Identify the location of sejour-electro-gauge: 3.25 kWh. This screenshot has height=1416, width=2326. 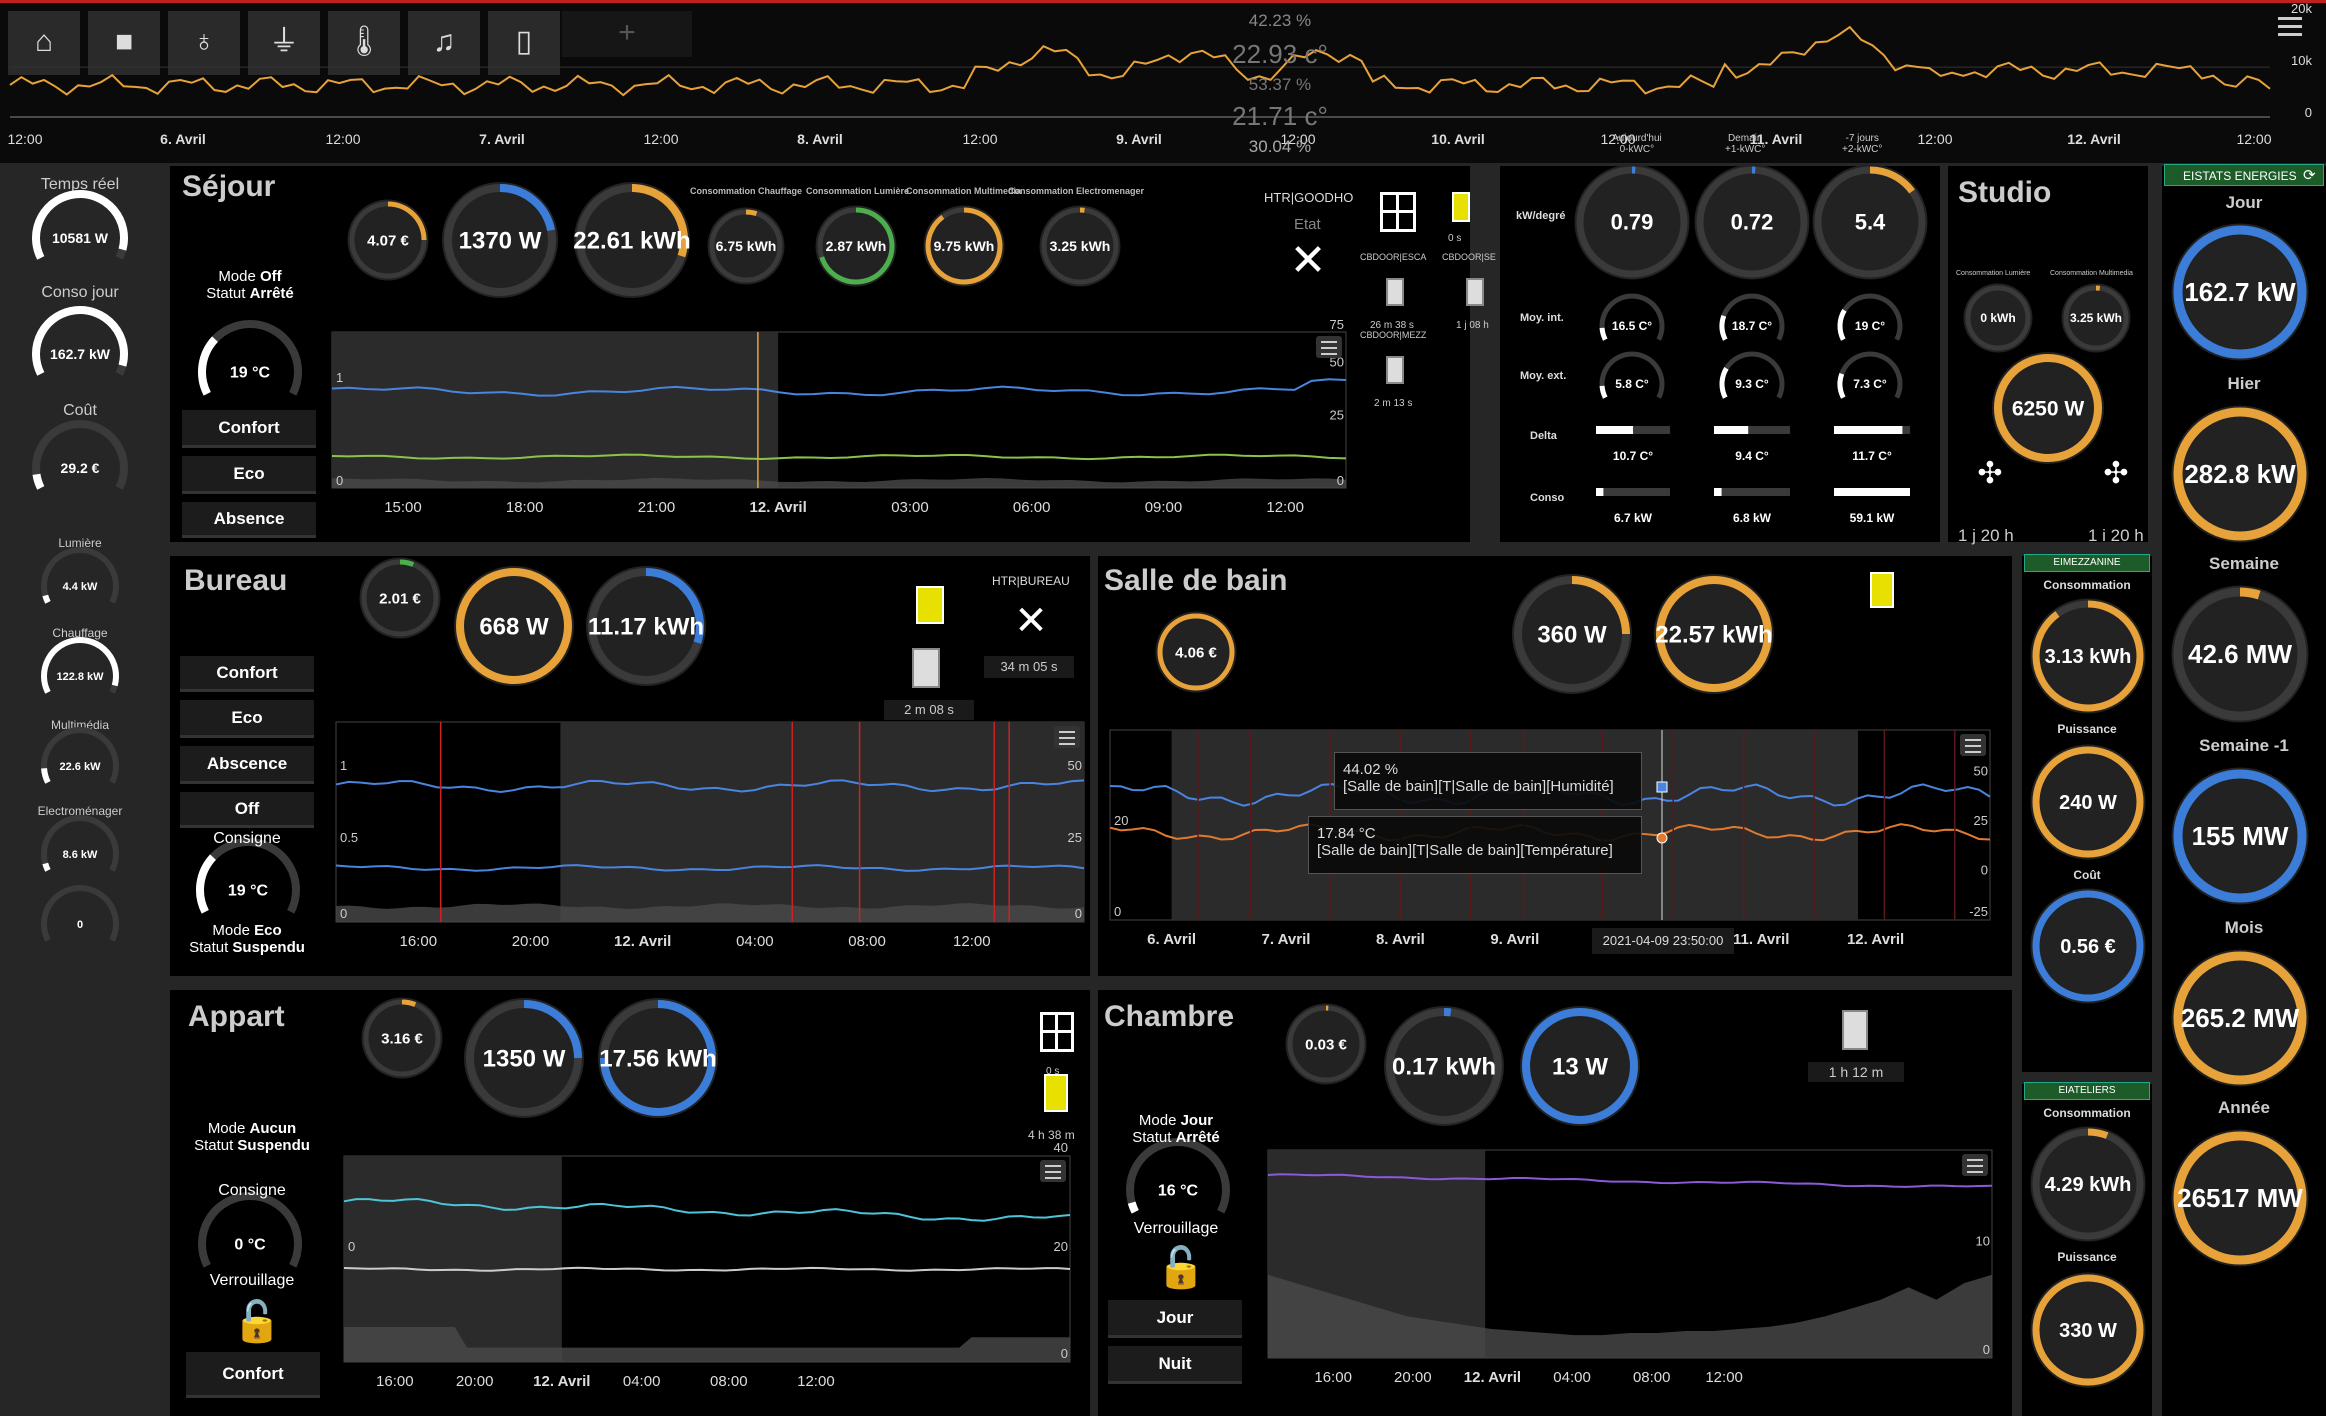
(1080, 246).